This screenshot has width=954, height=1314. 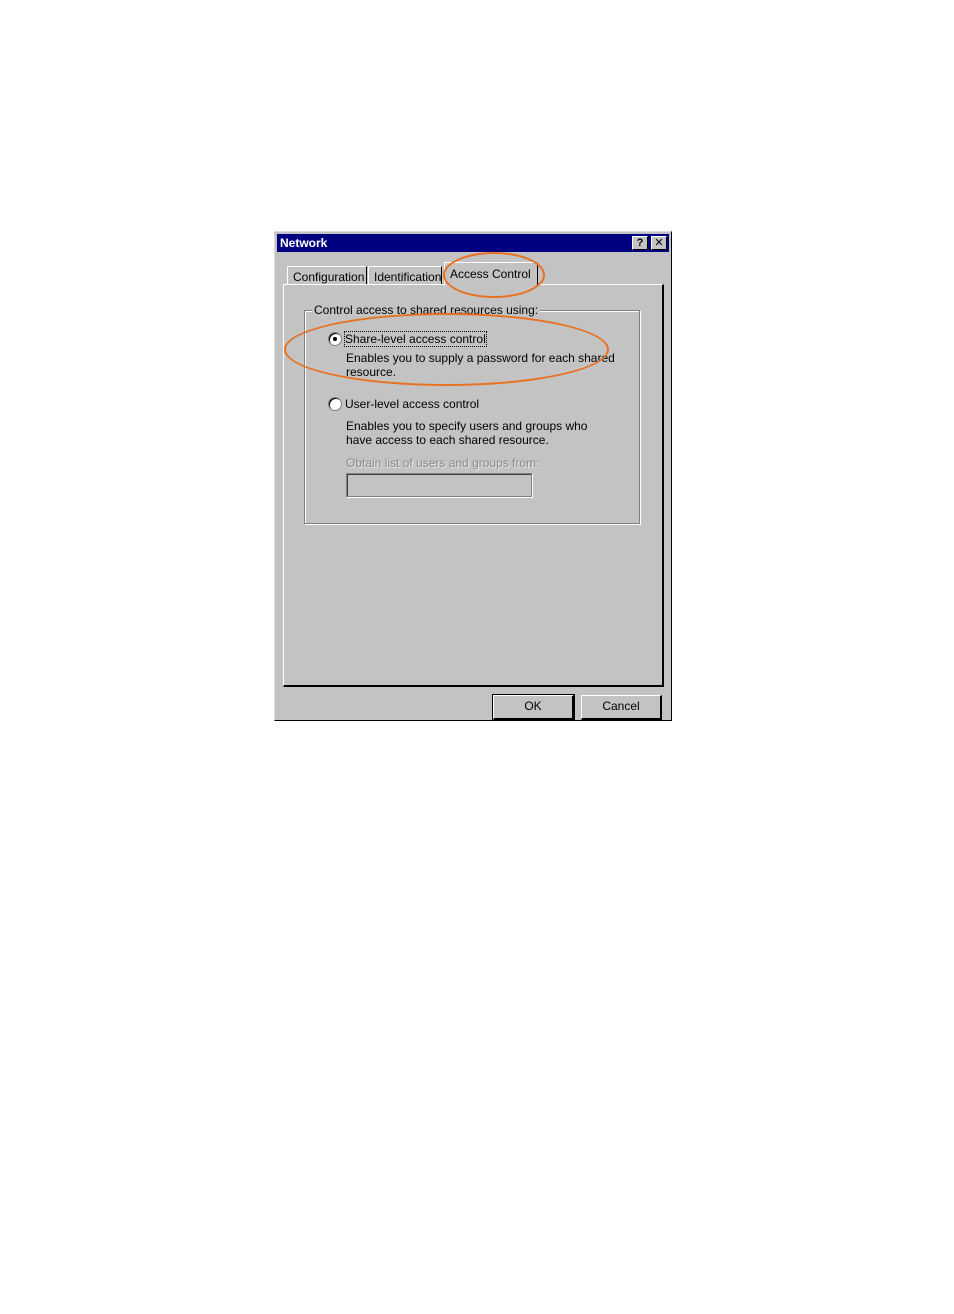 What do you see at coordinates (439, 485) in the screenshot?
I see `obtain-list-input` at bounding box center [439, 485].